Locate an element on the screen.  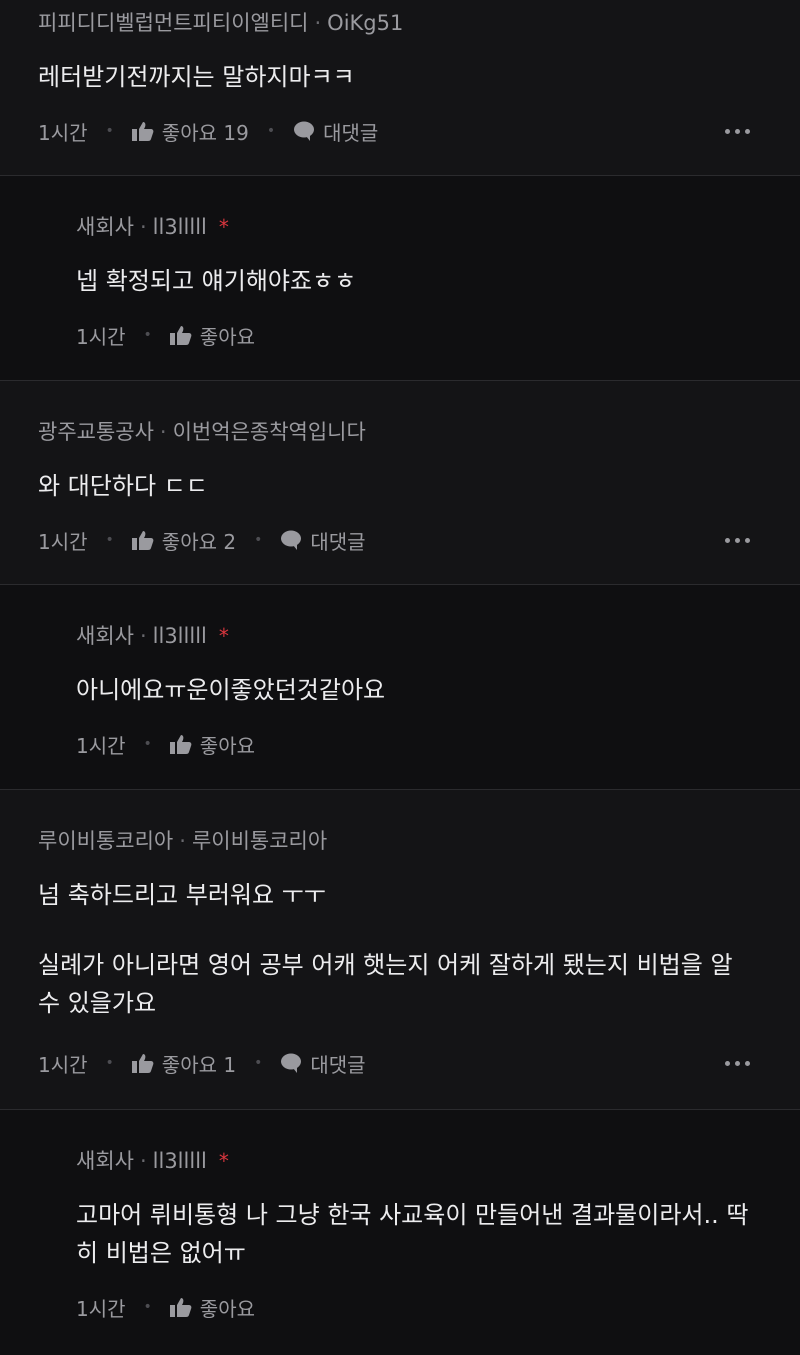
author-name: 광주교통공사 is located at coordinates (96, 432).